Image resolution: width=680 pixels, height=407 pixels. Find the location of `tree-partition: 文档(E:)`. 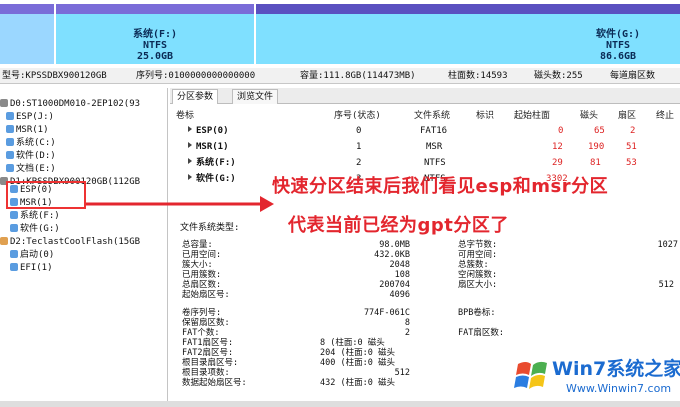

tree-partition: 文档(E:) is located at coordinates (31, 169).